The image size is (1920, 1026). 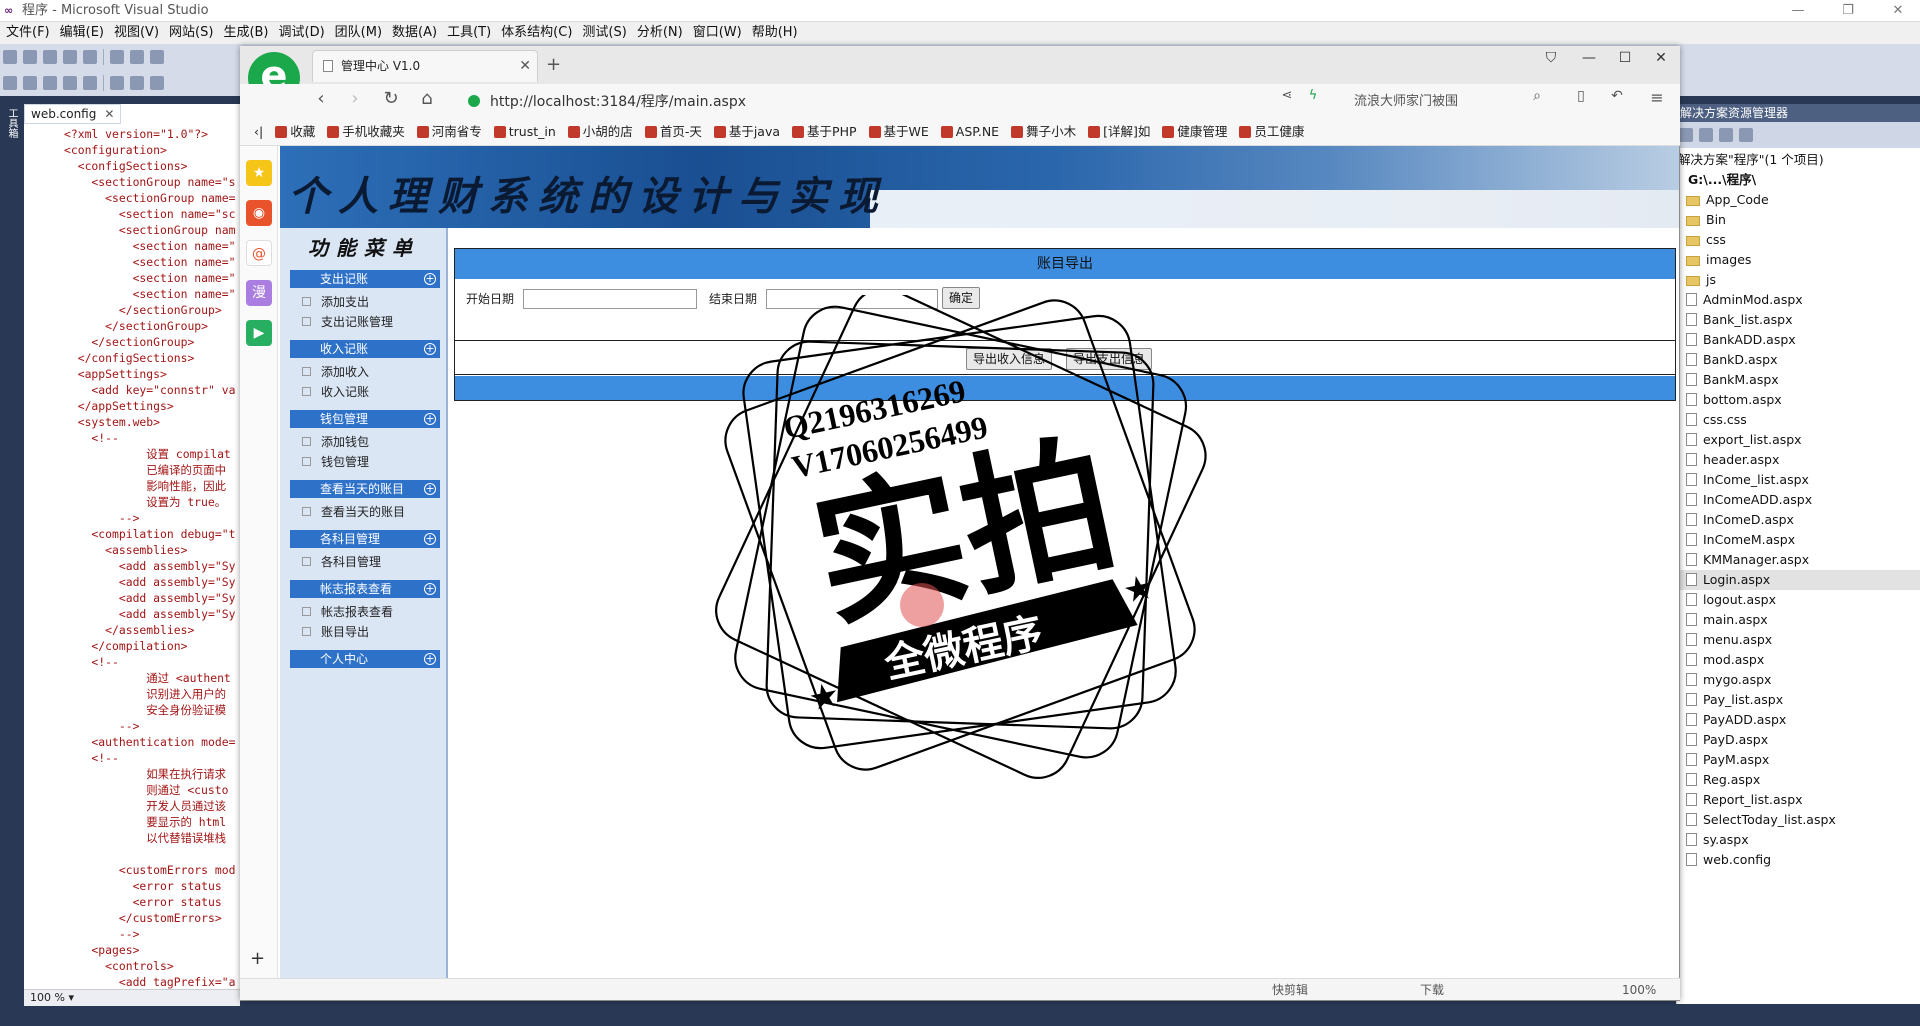 I want to click on uncomment-icon, so click(x=90, y=83).